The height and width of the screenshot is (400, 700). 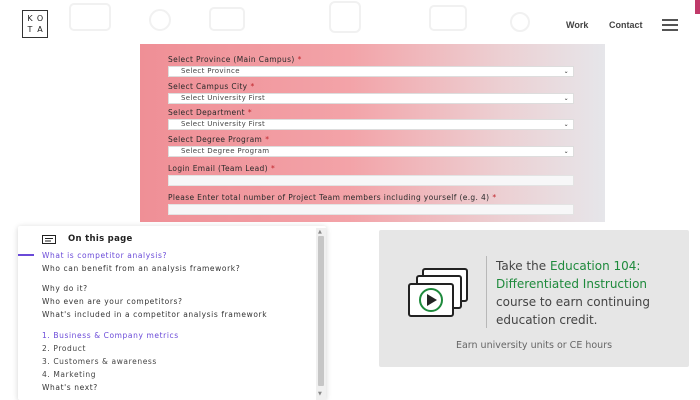 I want to click on toc-item: 4. Marketing, so click(x=167, y=375).